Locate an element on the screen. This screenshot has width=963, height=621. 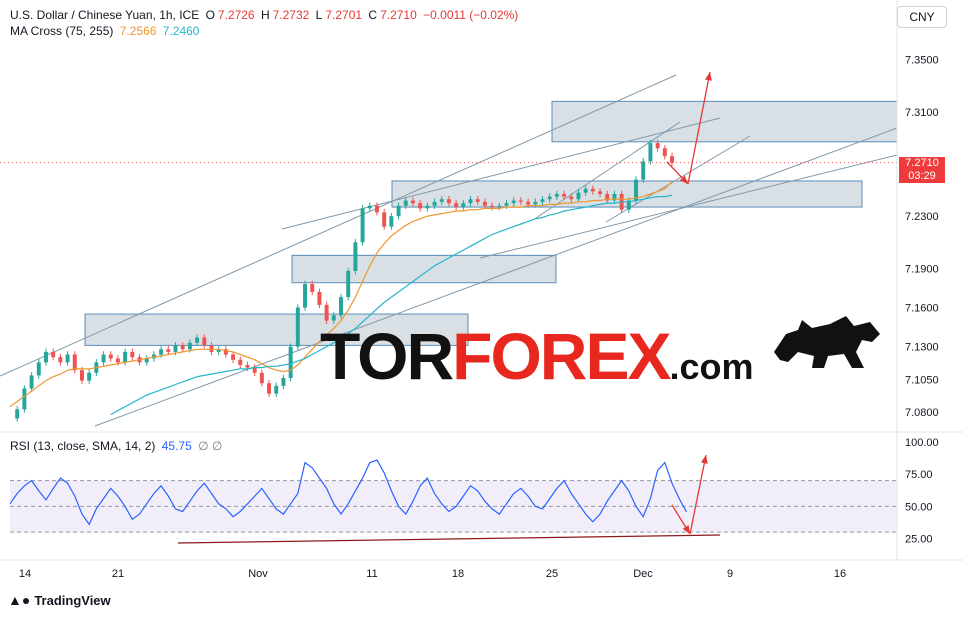
last-price-tag: 7.2710 is located at coordinates (922, 163).